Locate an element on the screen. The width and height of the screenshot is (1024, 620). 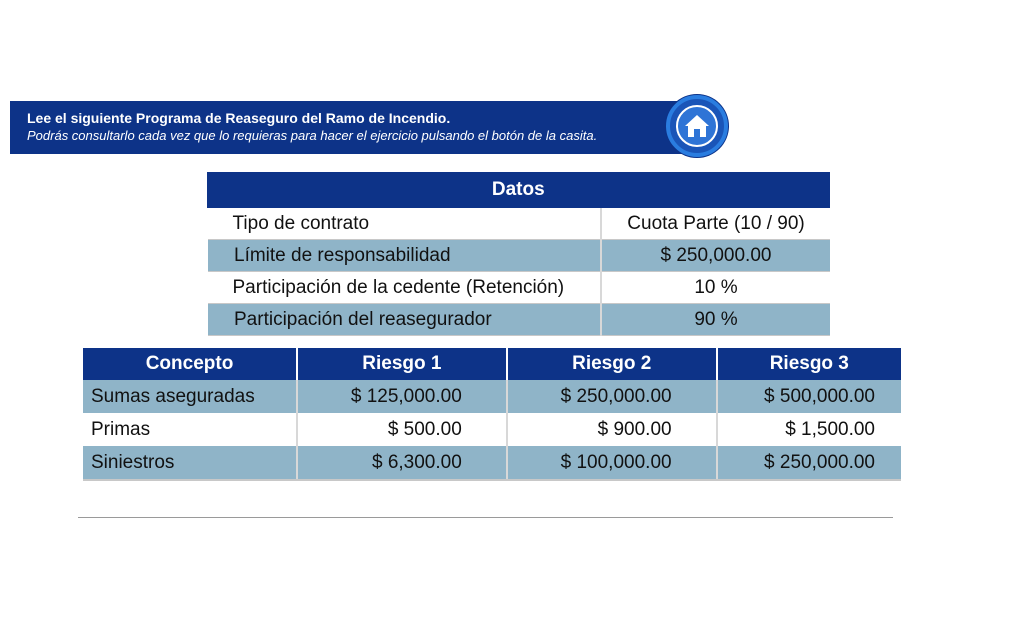
column-header-concepto: Concepto is located at coordinates (190, 364).